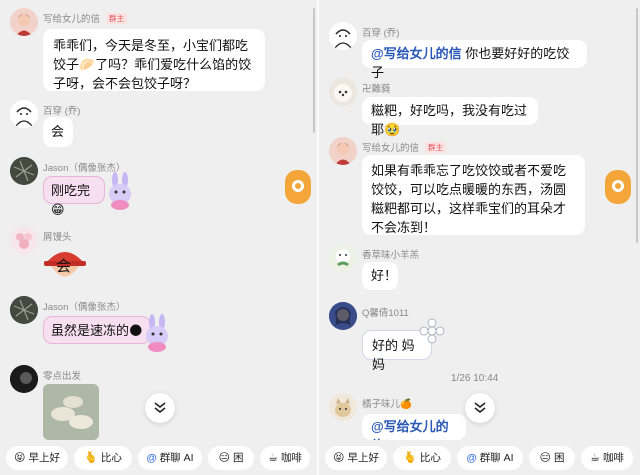 The width and height of the screenshot is (640, 475). I want to click on message-bubble: 好！, so click(380, 276).